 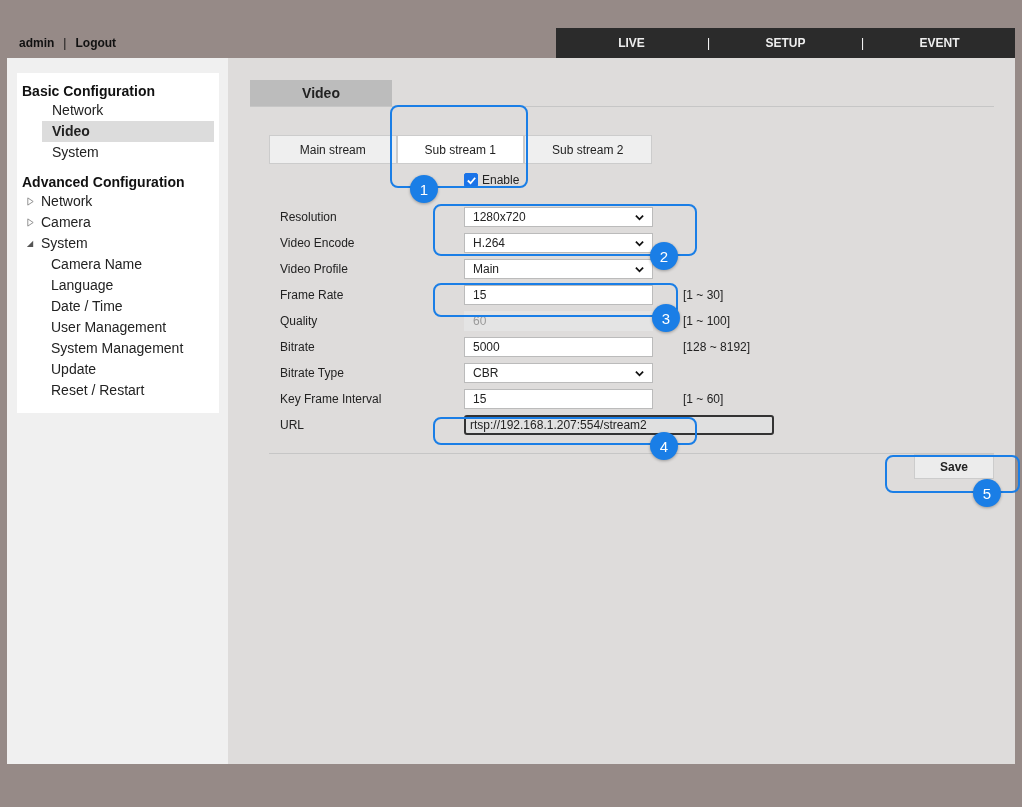 I want to click on user-name: admin, so click(x=37, y=43).